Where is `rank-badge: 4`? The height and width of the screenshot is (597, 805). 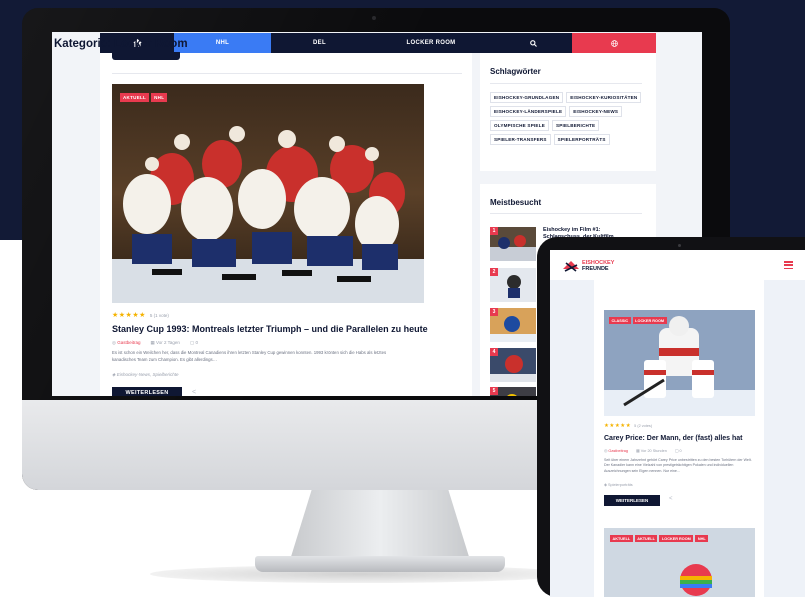 rank-badge: 4 is located at coordinates (494, 352).